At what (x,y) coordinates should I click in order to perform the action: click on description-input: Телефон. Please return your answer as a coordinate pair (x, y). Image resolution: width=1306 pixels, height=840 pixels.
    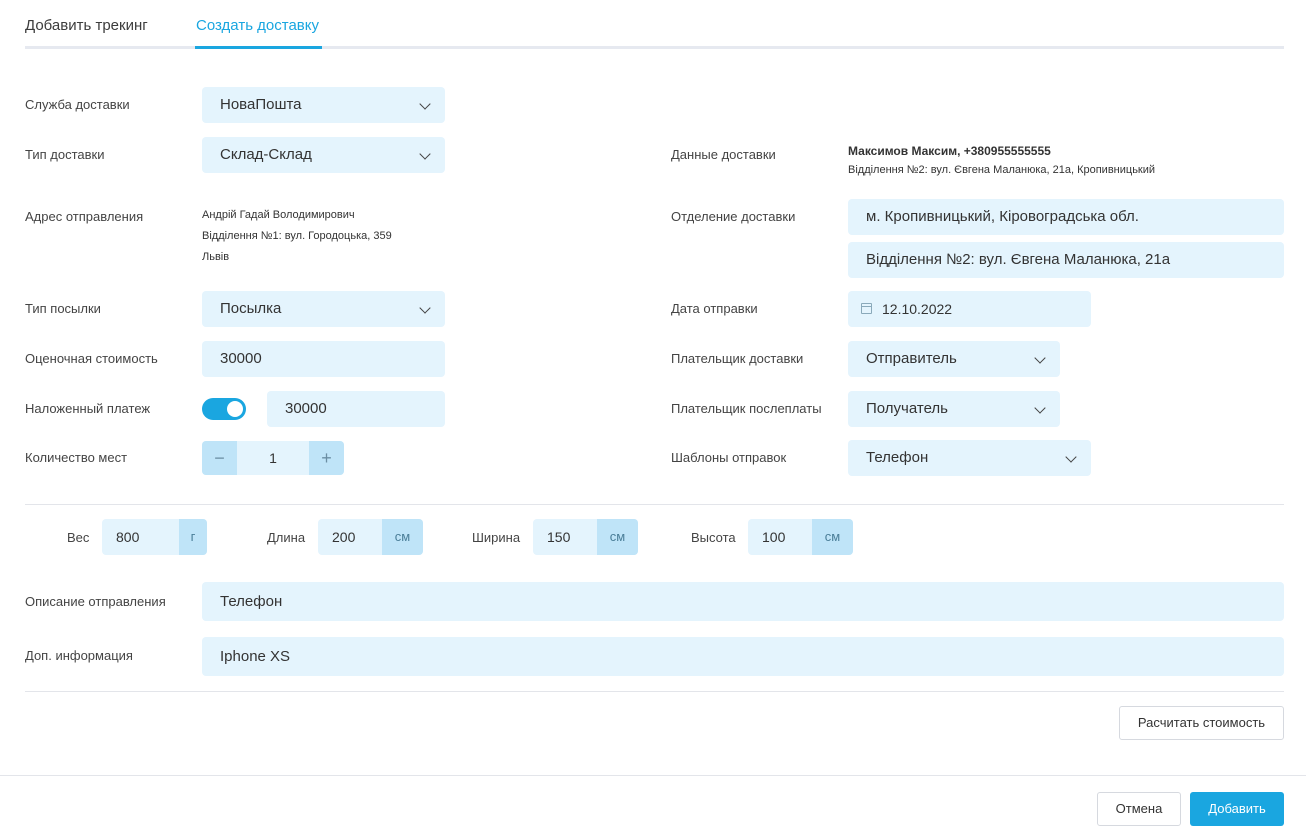
    Looking at the image, I should click on (743, 601).